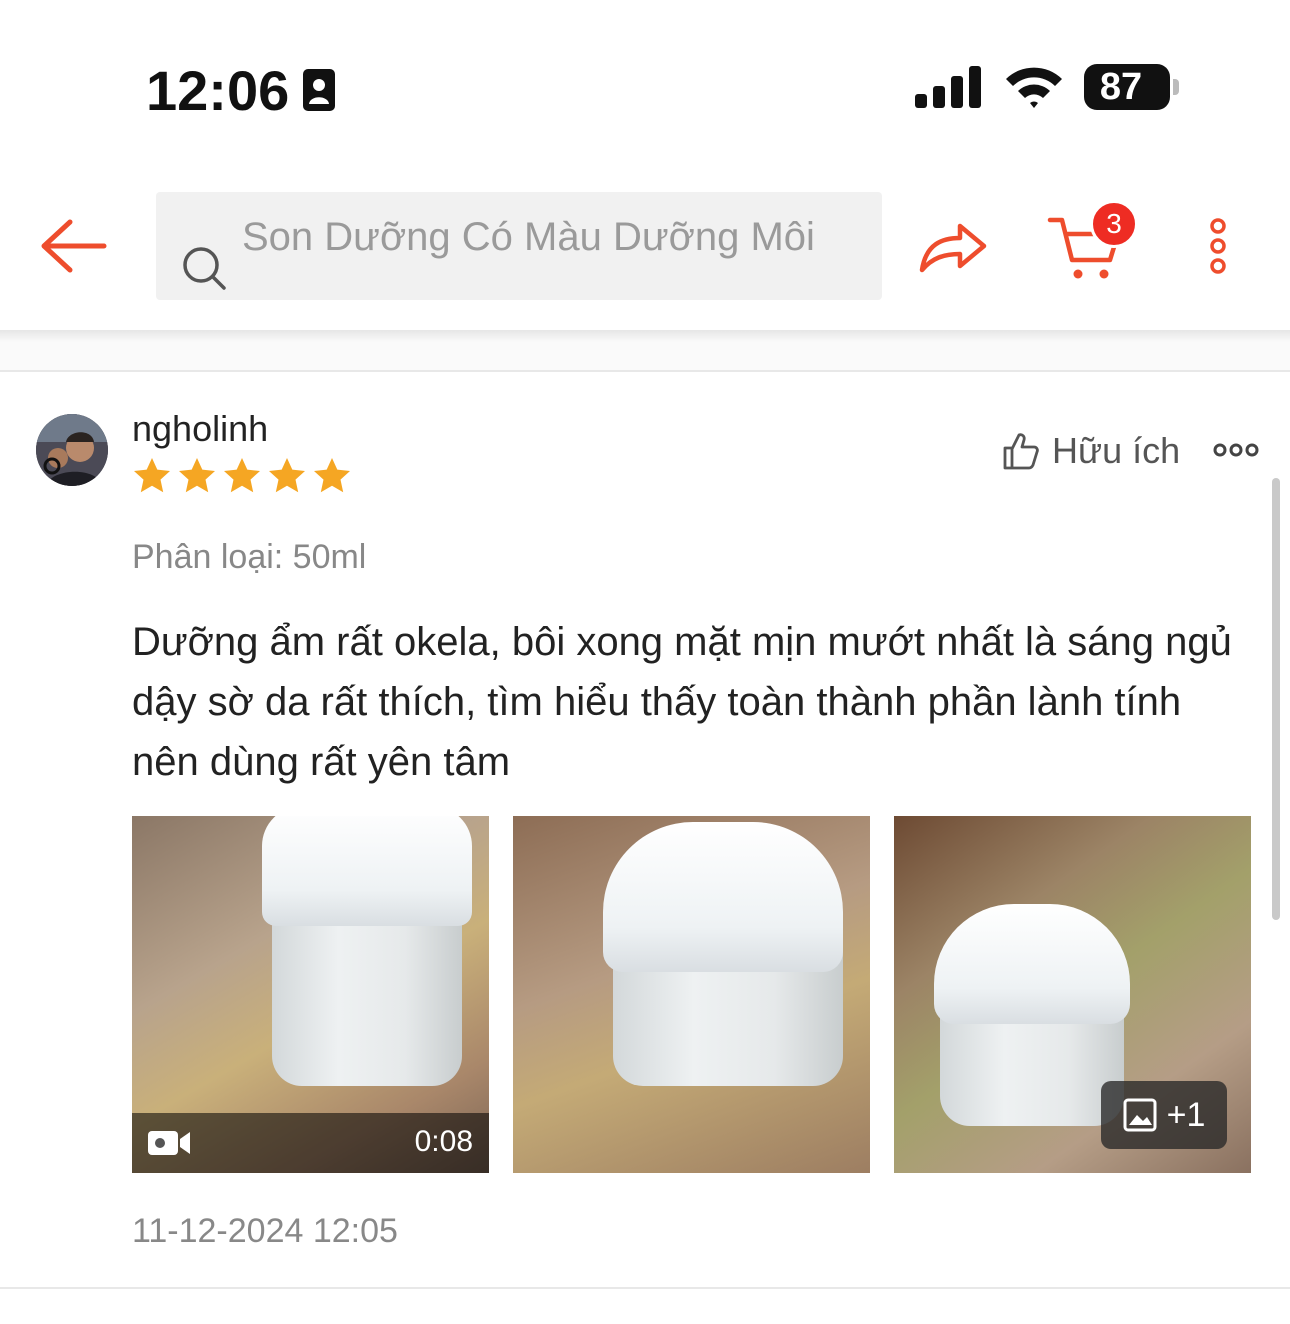  What do you see at coordinates (1164, 1115) in the screenshot?
I see `more-media-badge: +1` at bounding box center [1164, 1115].